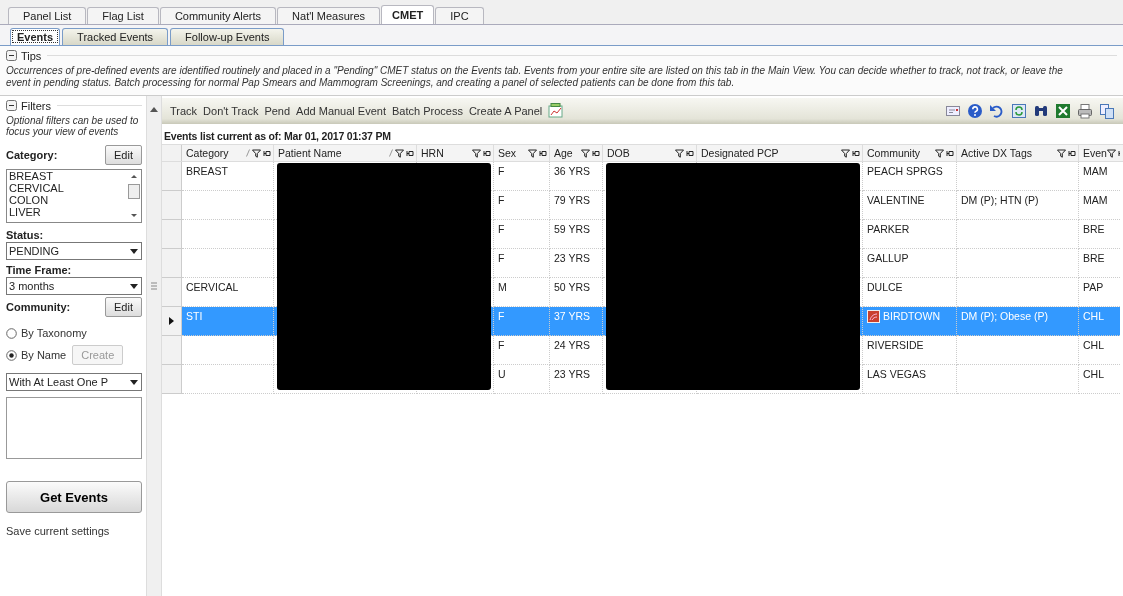 This screenshot has height=596, width=1123. Describe the element at coordinates (345, 153) in the screenshot. I see `column-header: Patient Name` at that location.